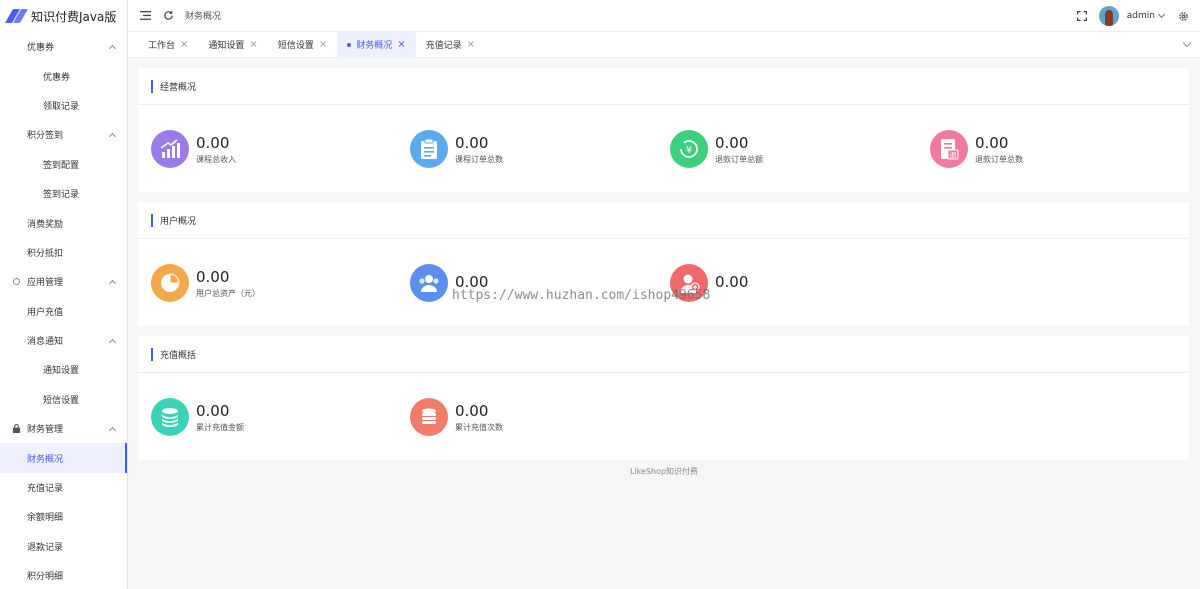  I want to click on card-title: 用户概况, so click(178, 221).